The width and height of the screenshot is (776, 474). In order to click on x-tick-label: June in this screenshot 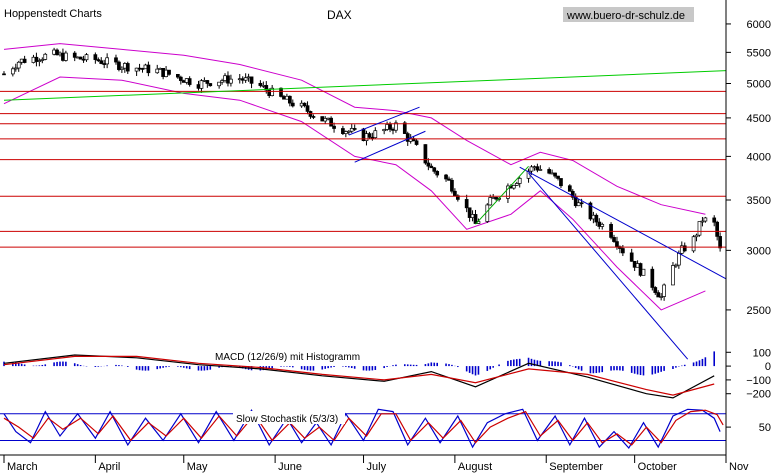, I will do `click(290, 467)`.